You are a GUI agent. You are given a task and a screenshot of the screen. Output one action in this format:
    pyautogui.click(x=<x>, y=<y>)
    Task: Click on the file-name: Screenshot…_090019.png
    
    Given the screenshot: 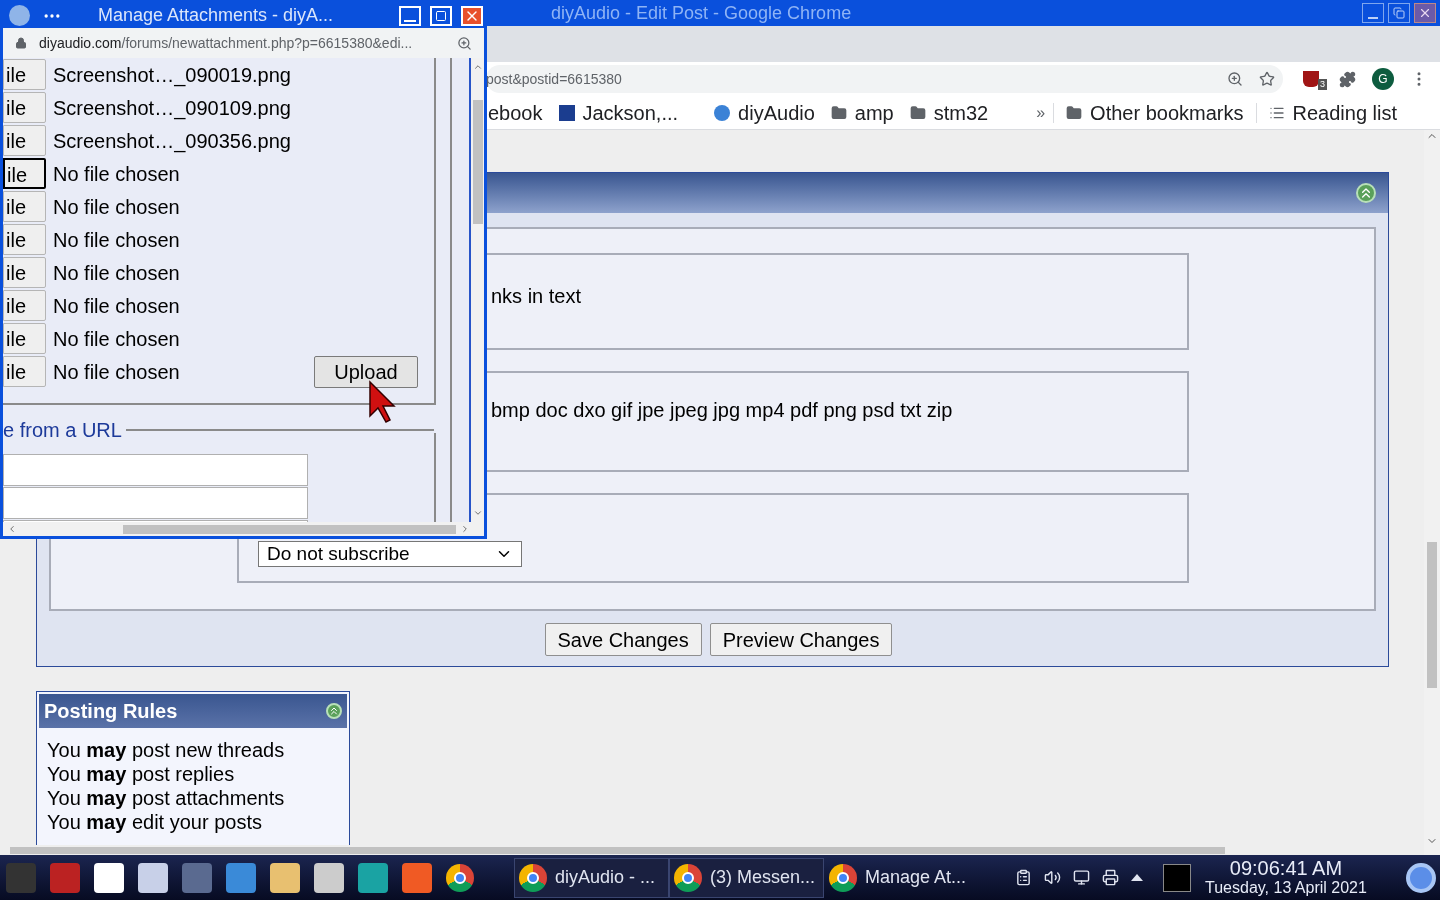 What is the action you would take?
    pyautogui.click(x=172, y=75)
    